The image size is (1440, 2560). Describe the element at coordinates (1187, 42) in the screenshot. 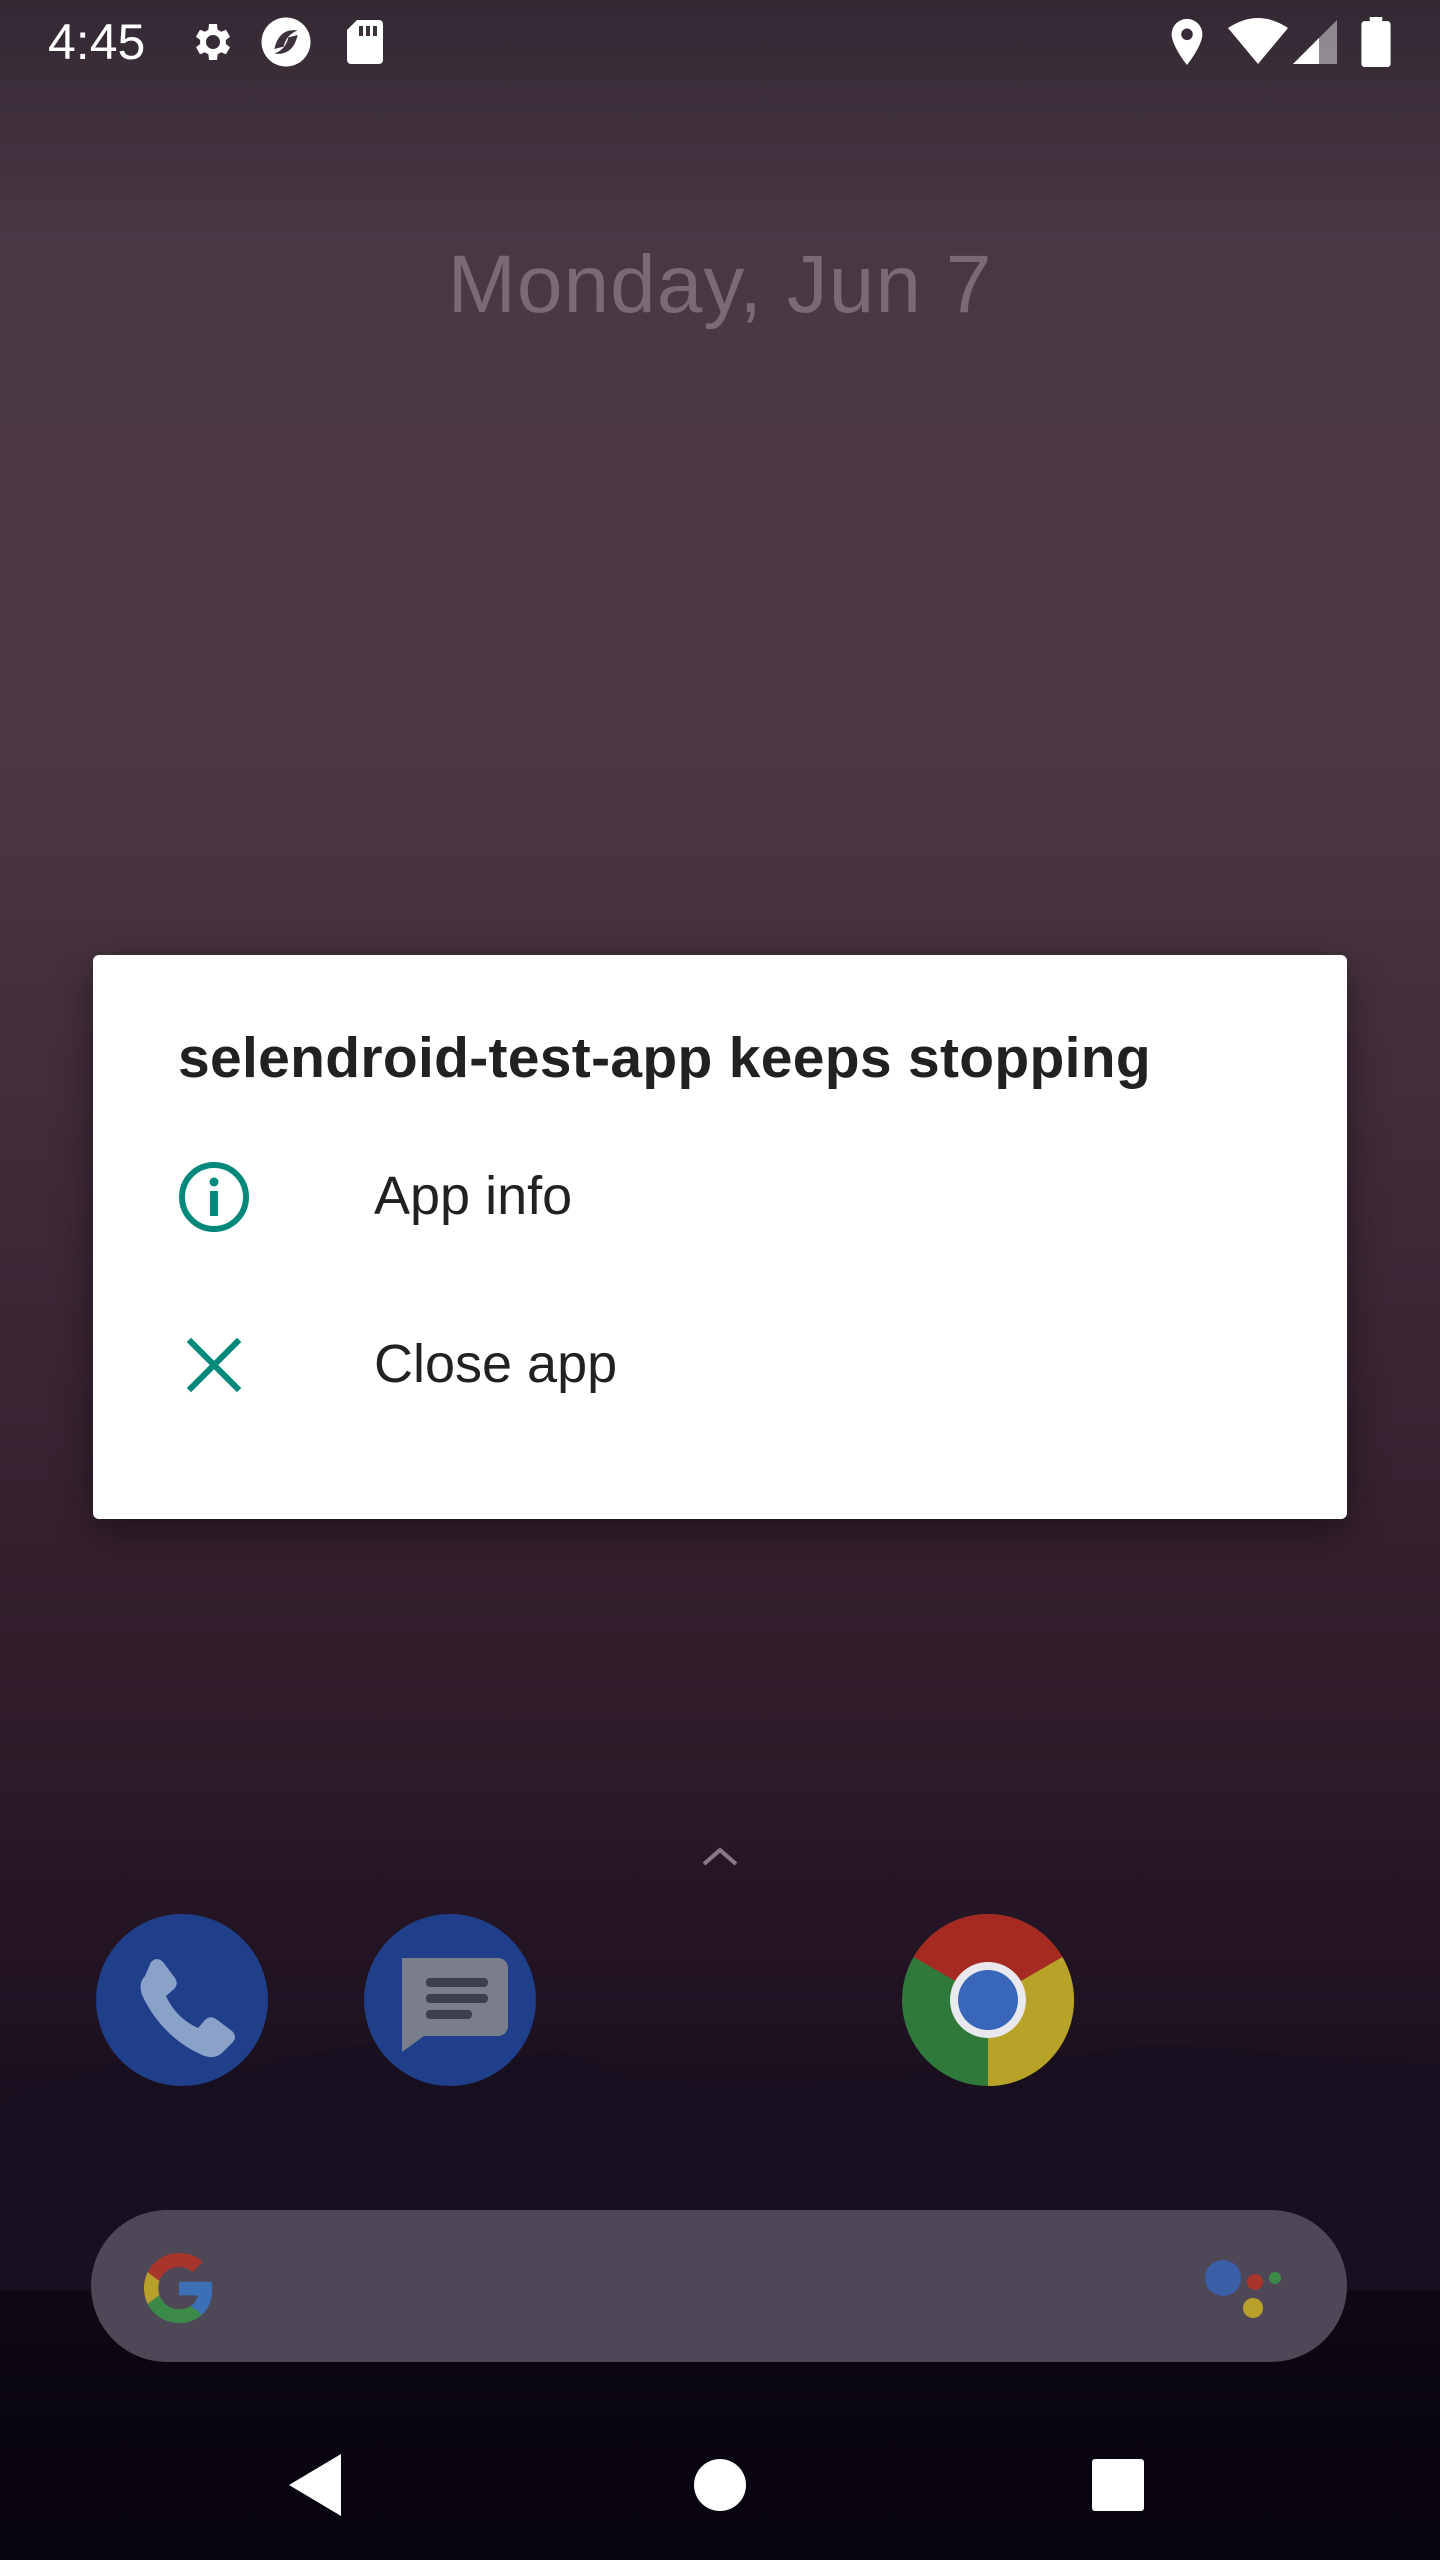

I see `location-icon` at that location.